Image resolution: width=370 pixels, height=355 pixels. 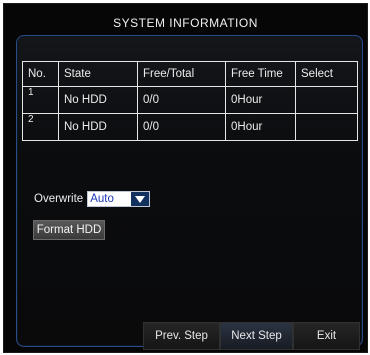 I want to click on overwrite-label: Overwrite, so click(x=59, y=199).